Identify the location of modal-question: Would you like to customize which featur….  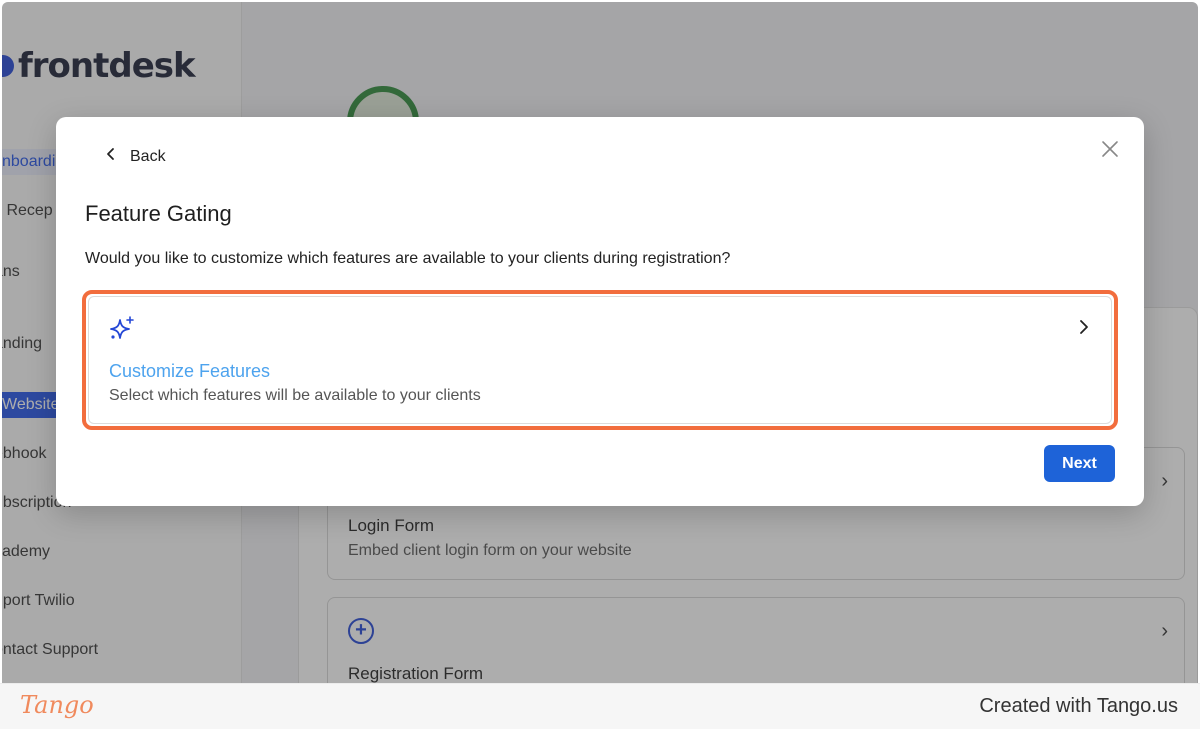
(408, 258).